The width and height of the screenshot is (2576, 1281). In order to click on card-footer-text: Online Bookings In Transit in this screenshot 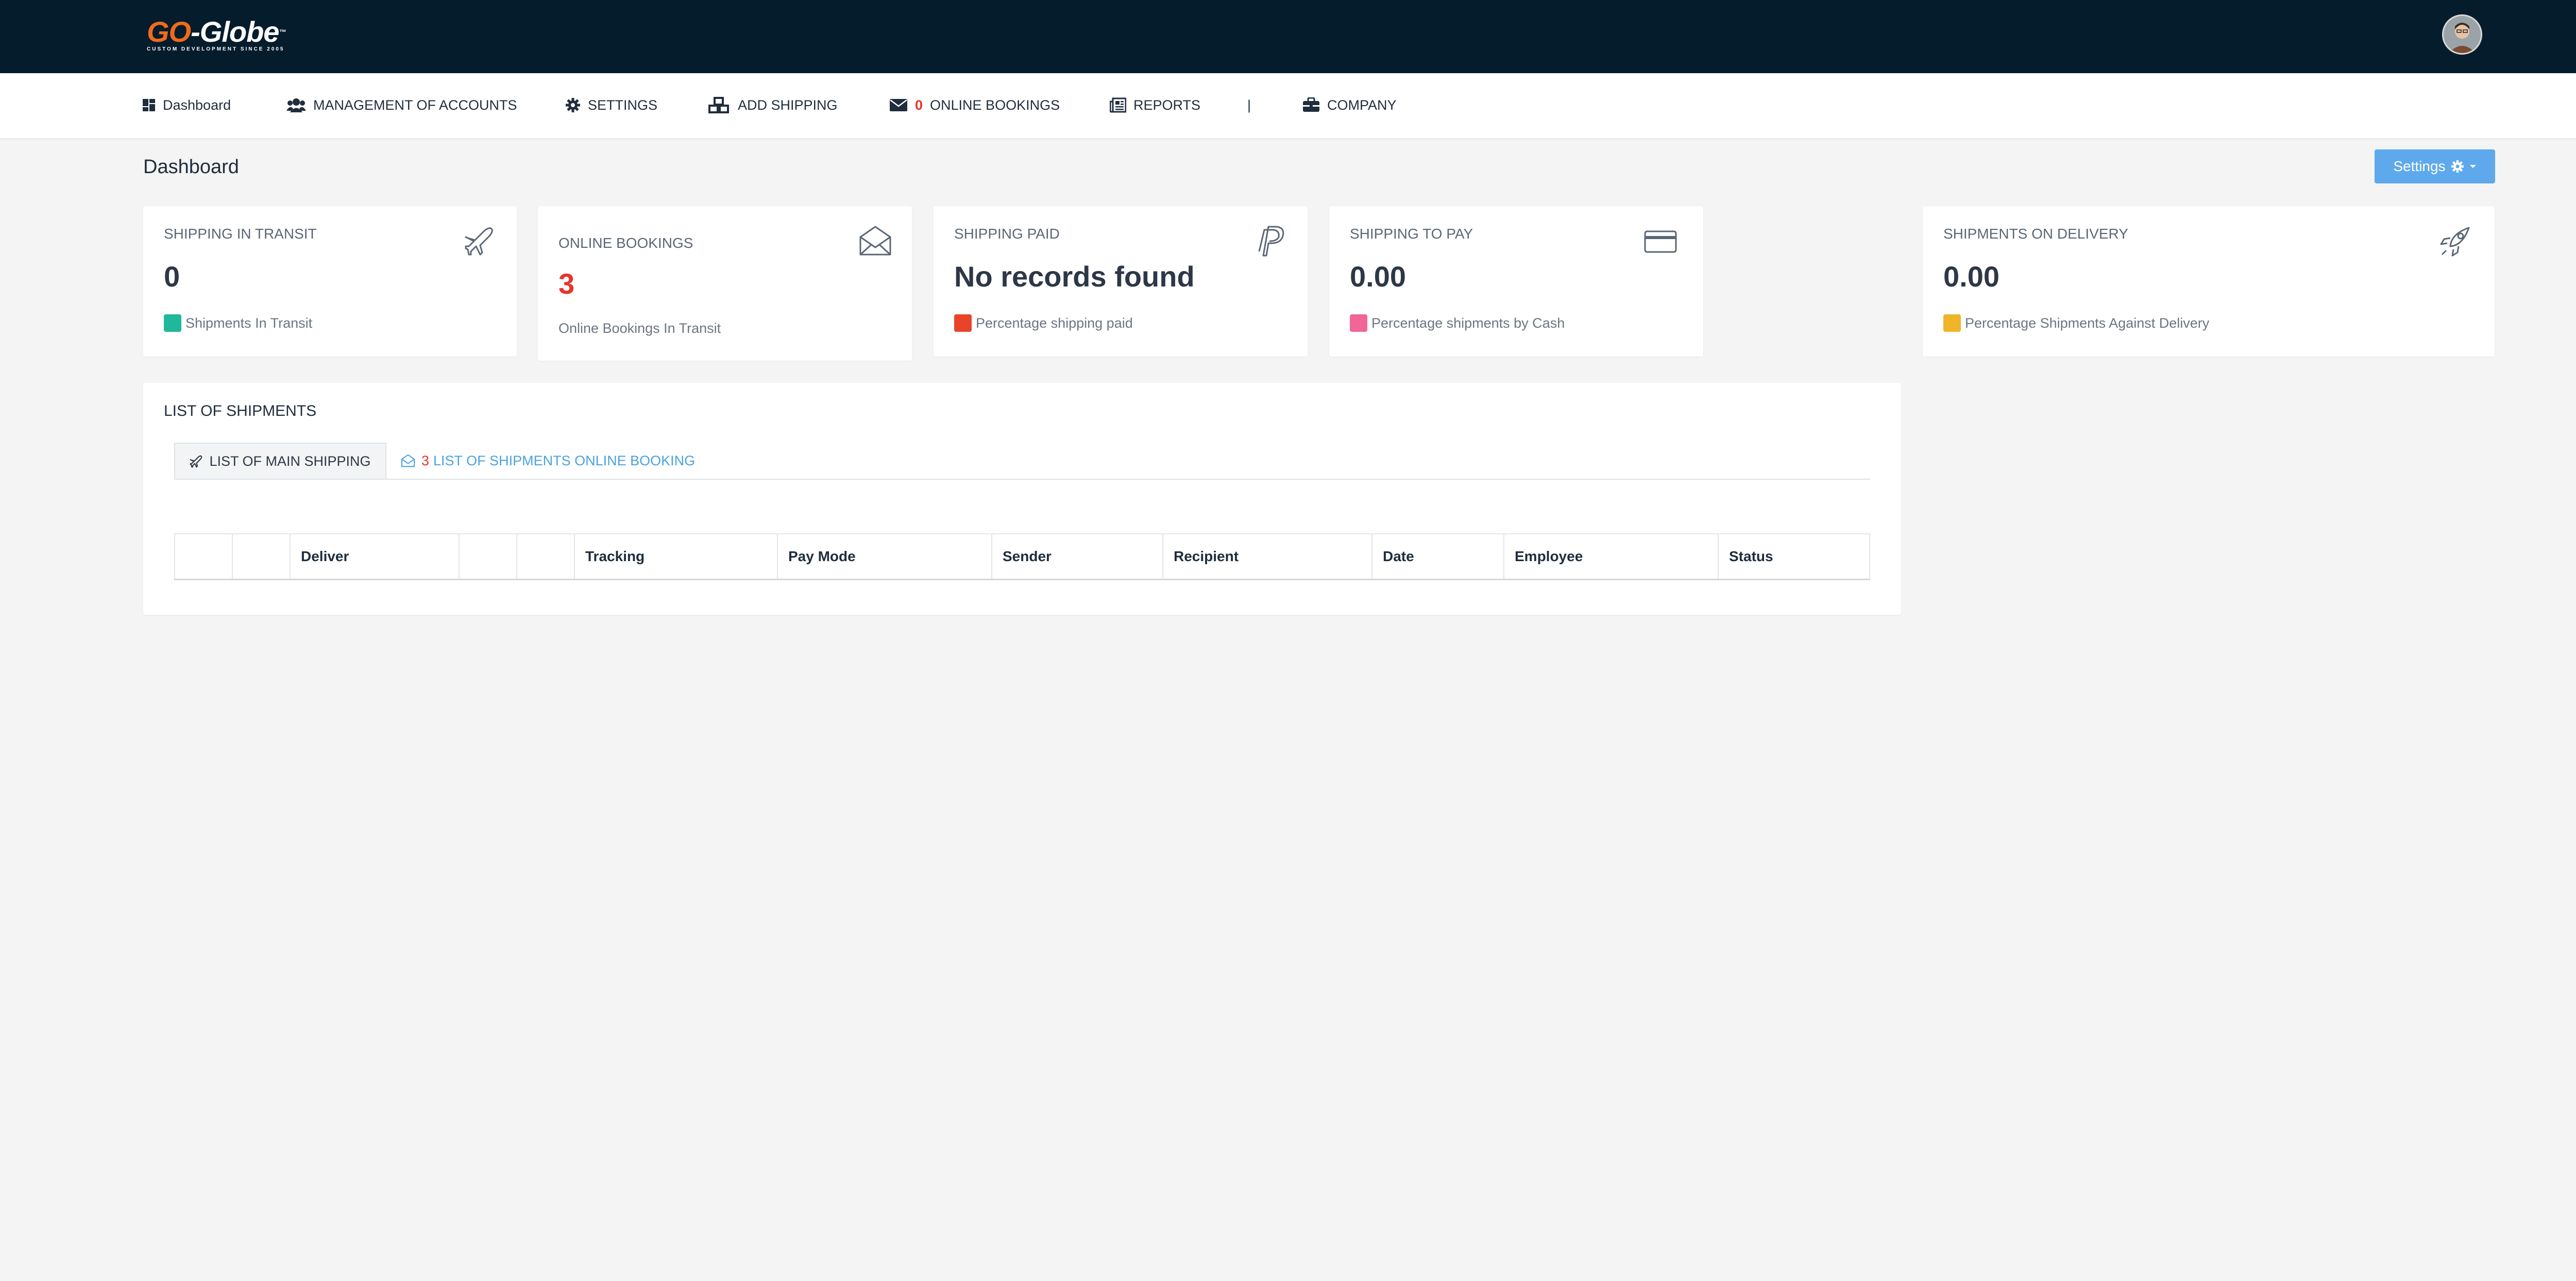, I will do `click(639, 328)`.